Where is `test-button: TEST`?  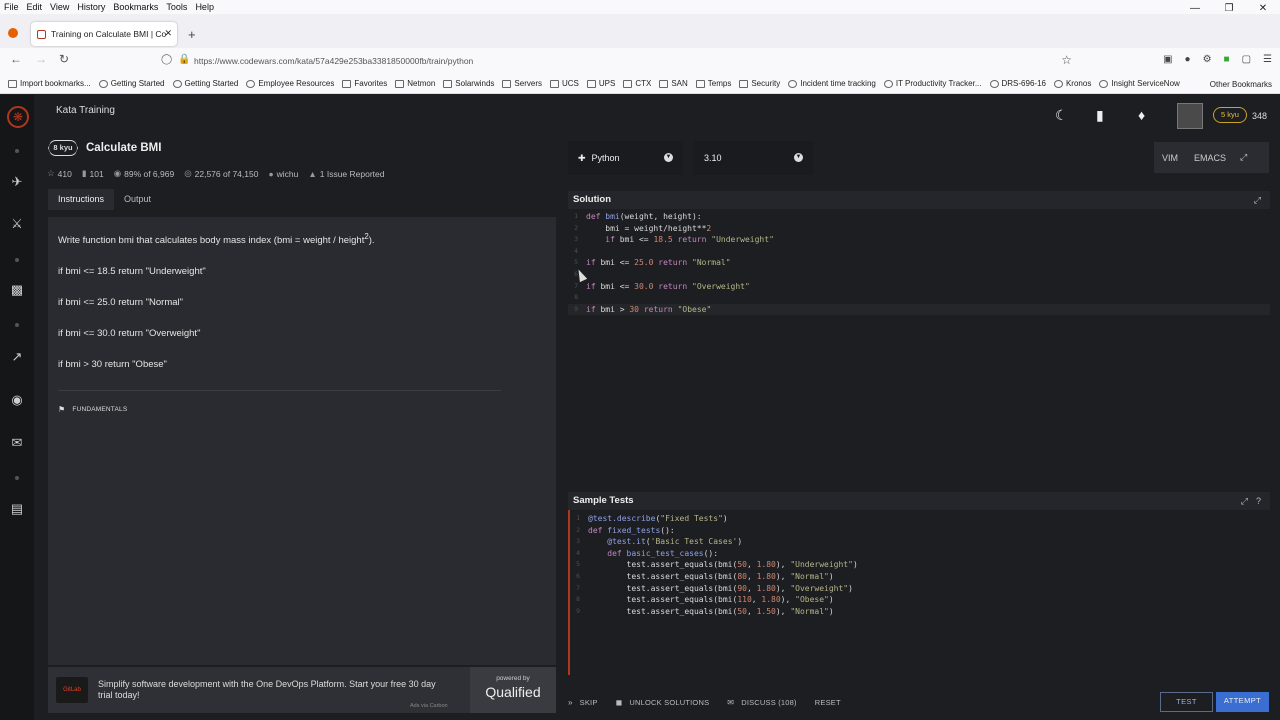
test-button: TEST is located at coordinates (1186, 702).